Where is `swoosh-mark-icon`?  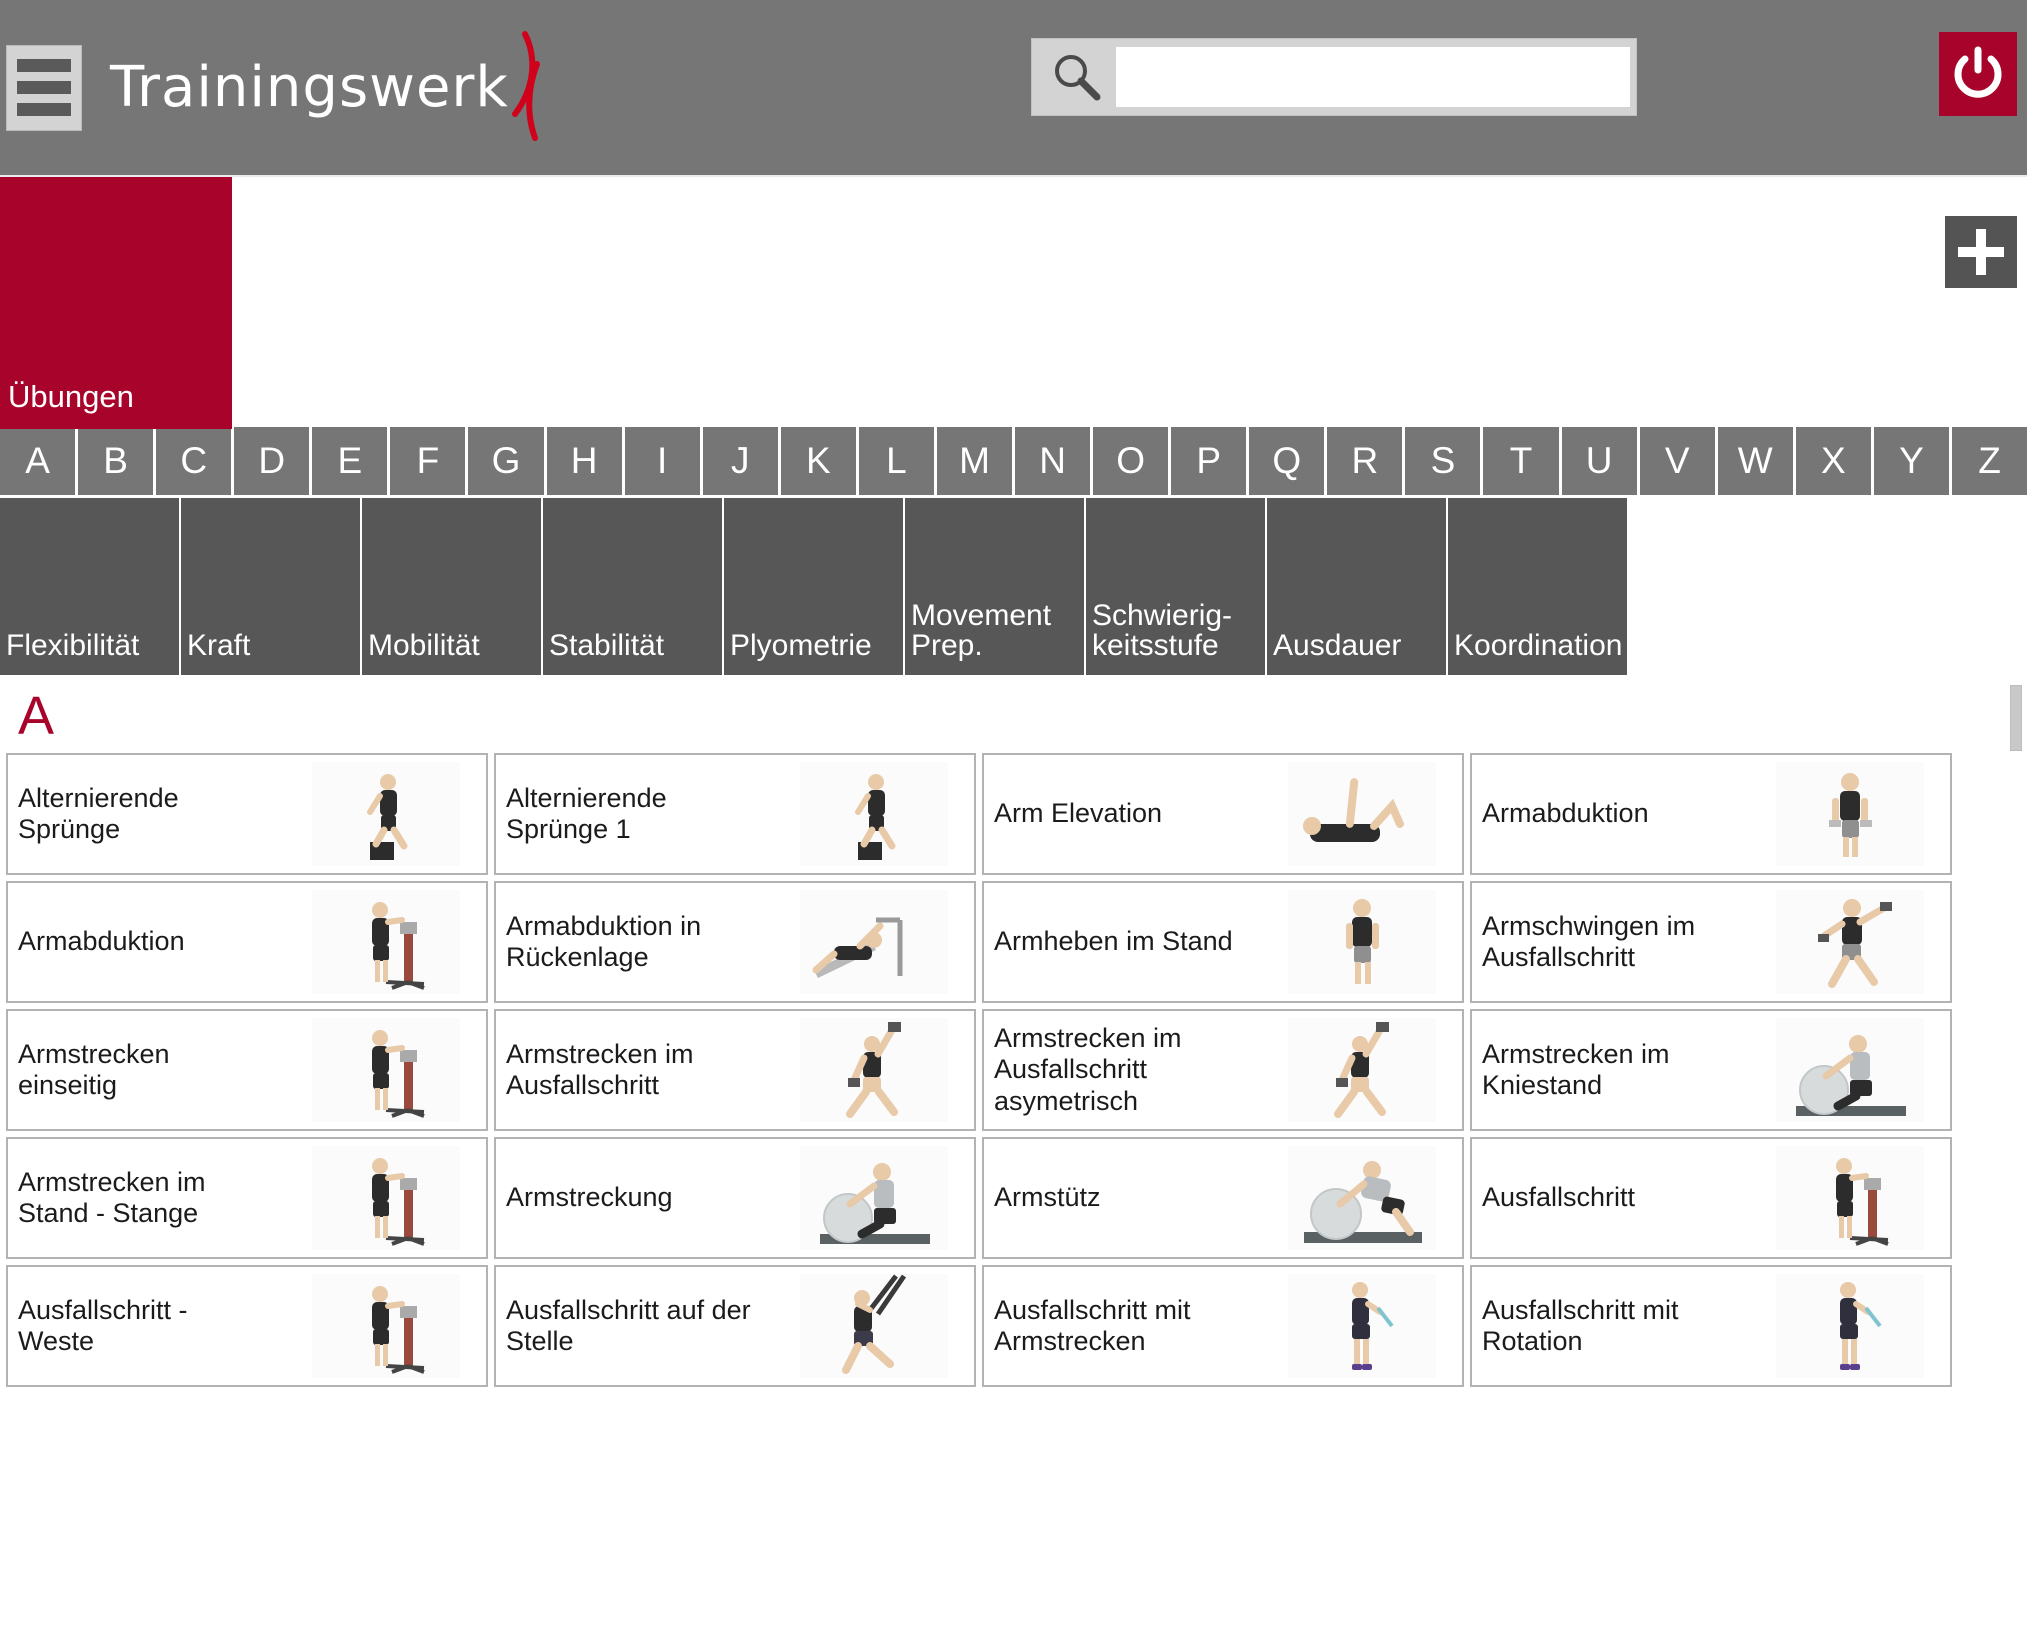 swoosh-mark-icon is located at coordinates (524, 88).